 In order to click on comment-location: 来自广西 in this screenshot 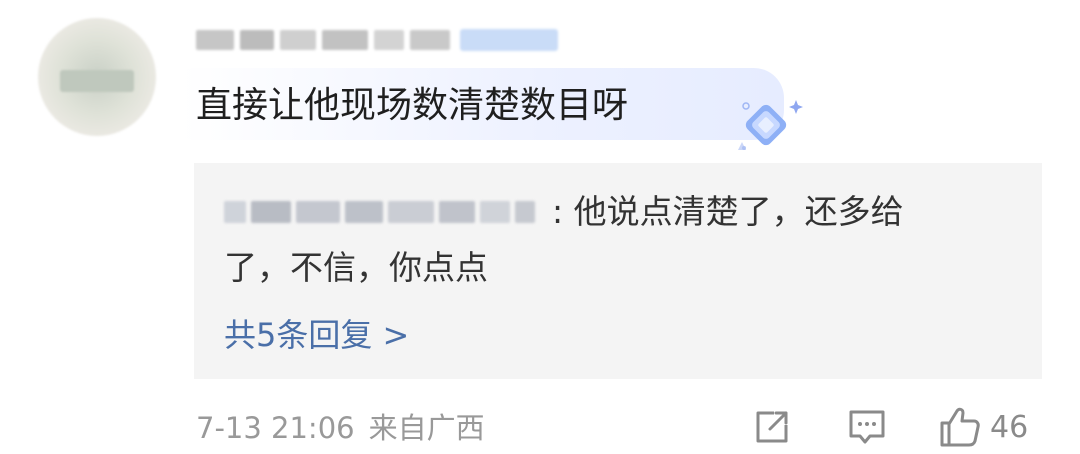, I will do `click(426, 428)`.